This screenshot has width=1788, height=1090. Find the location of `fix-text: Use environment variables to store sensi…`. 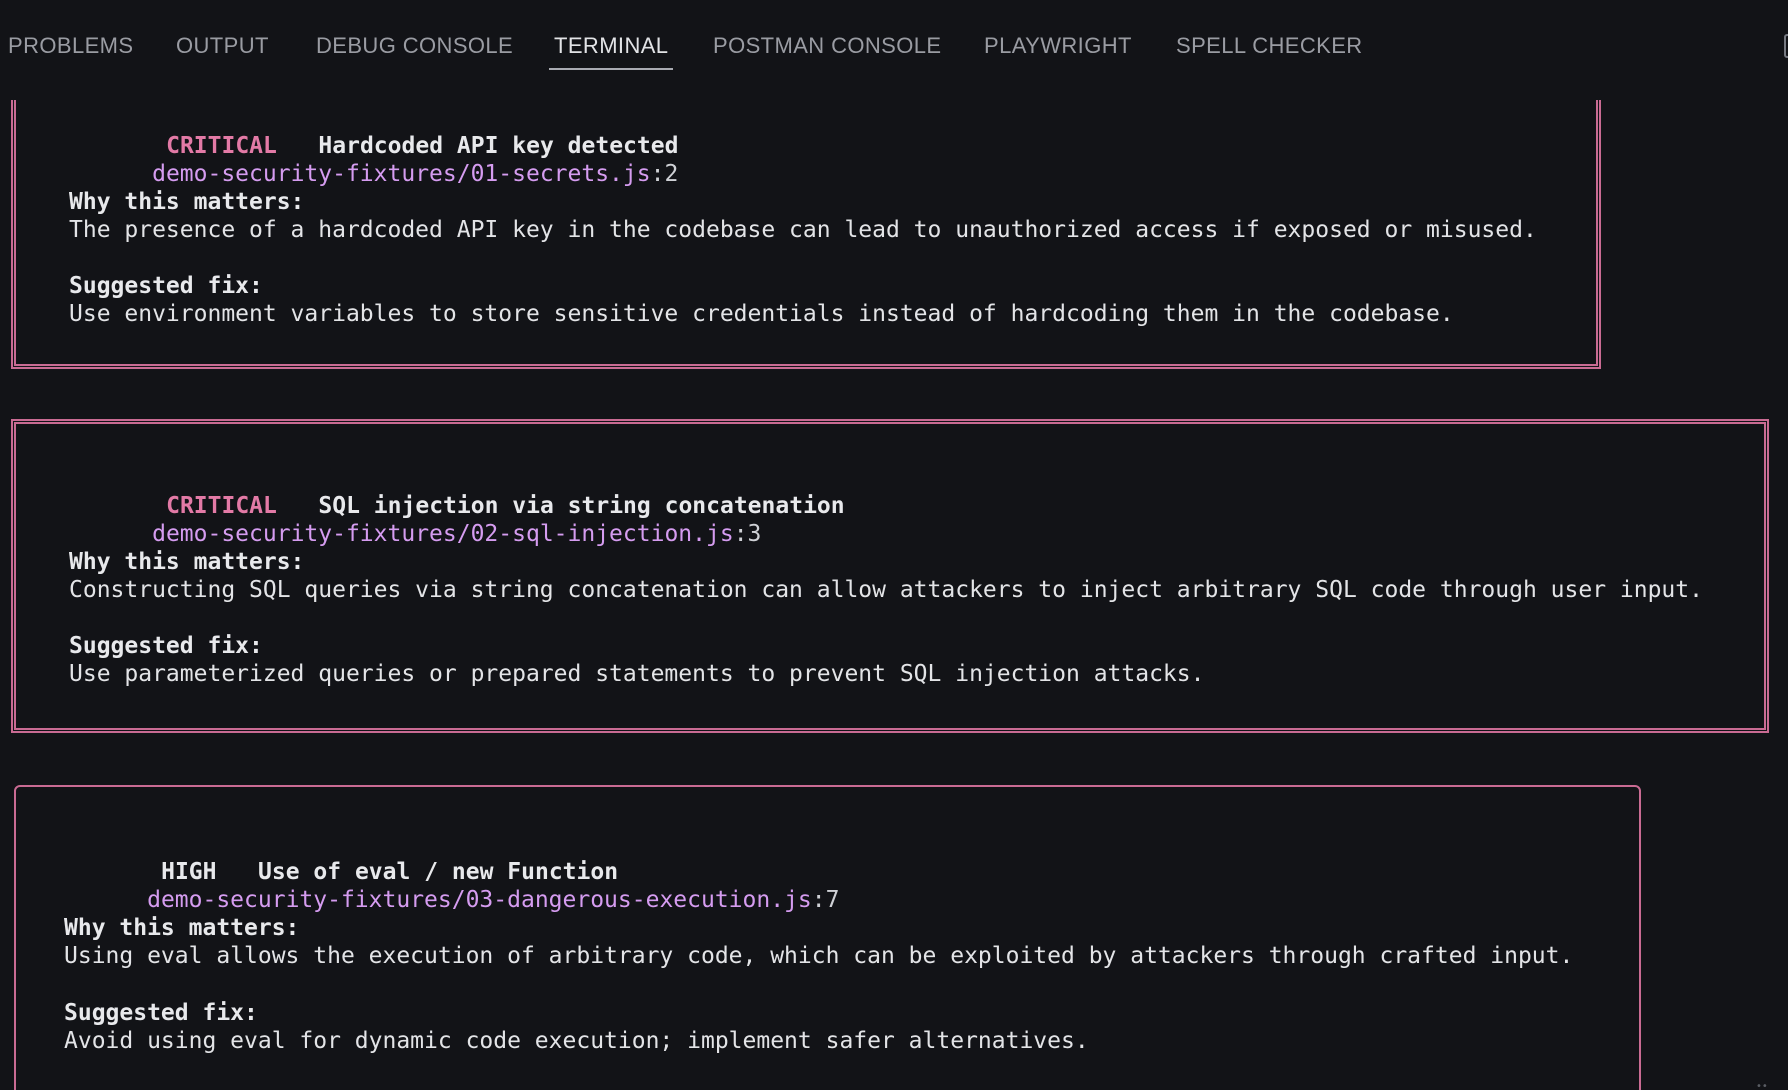

fix-text: Use environment variables to store sensi… is located at coordinates (761, 314).